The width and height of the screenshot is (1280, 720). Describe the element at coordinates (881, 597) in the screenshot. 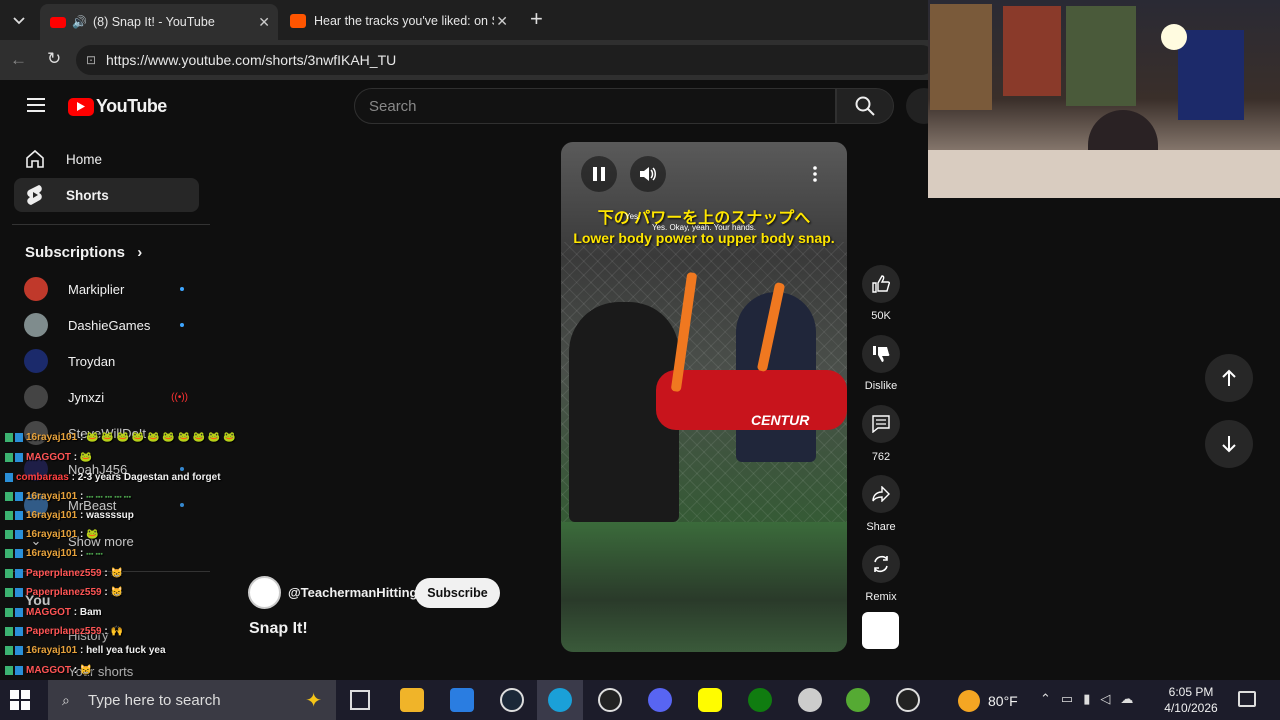

I see `remix-label: Remix` at that location.